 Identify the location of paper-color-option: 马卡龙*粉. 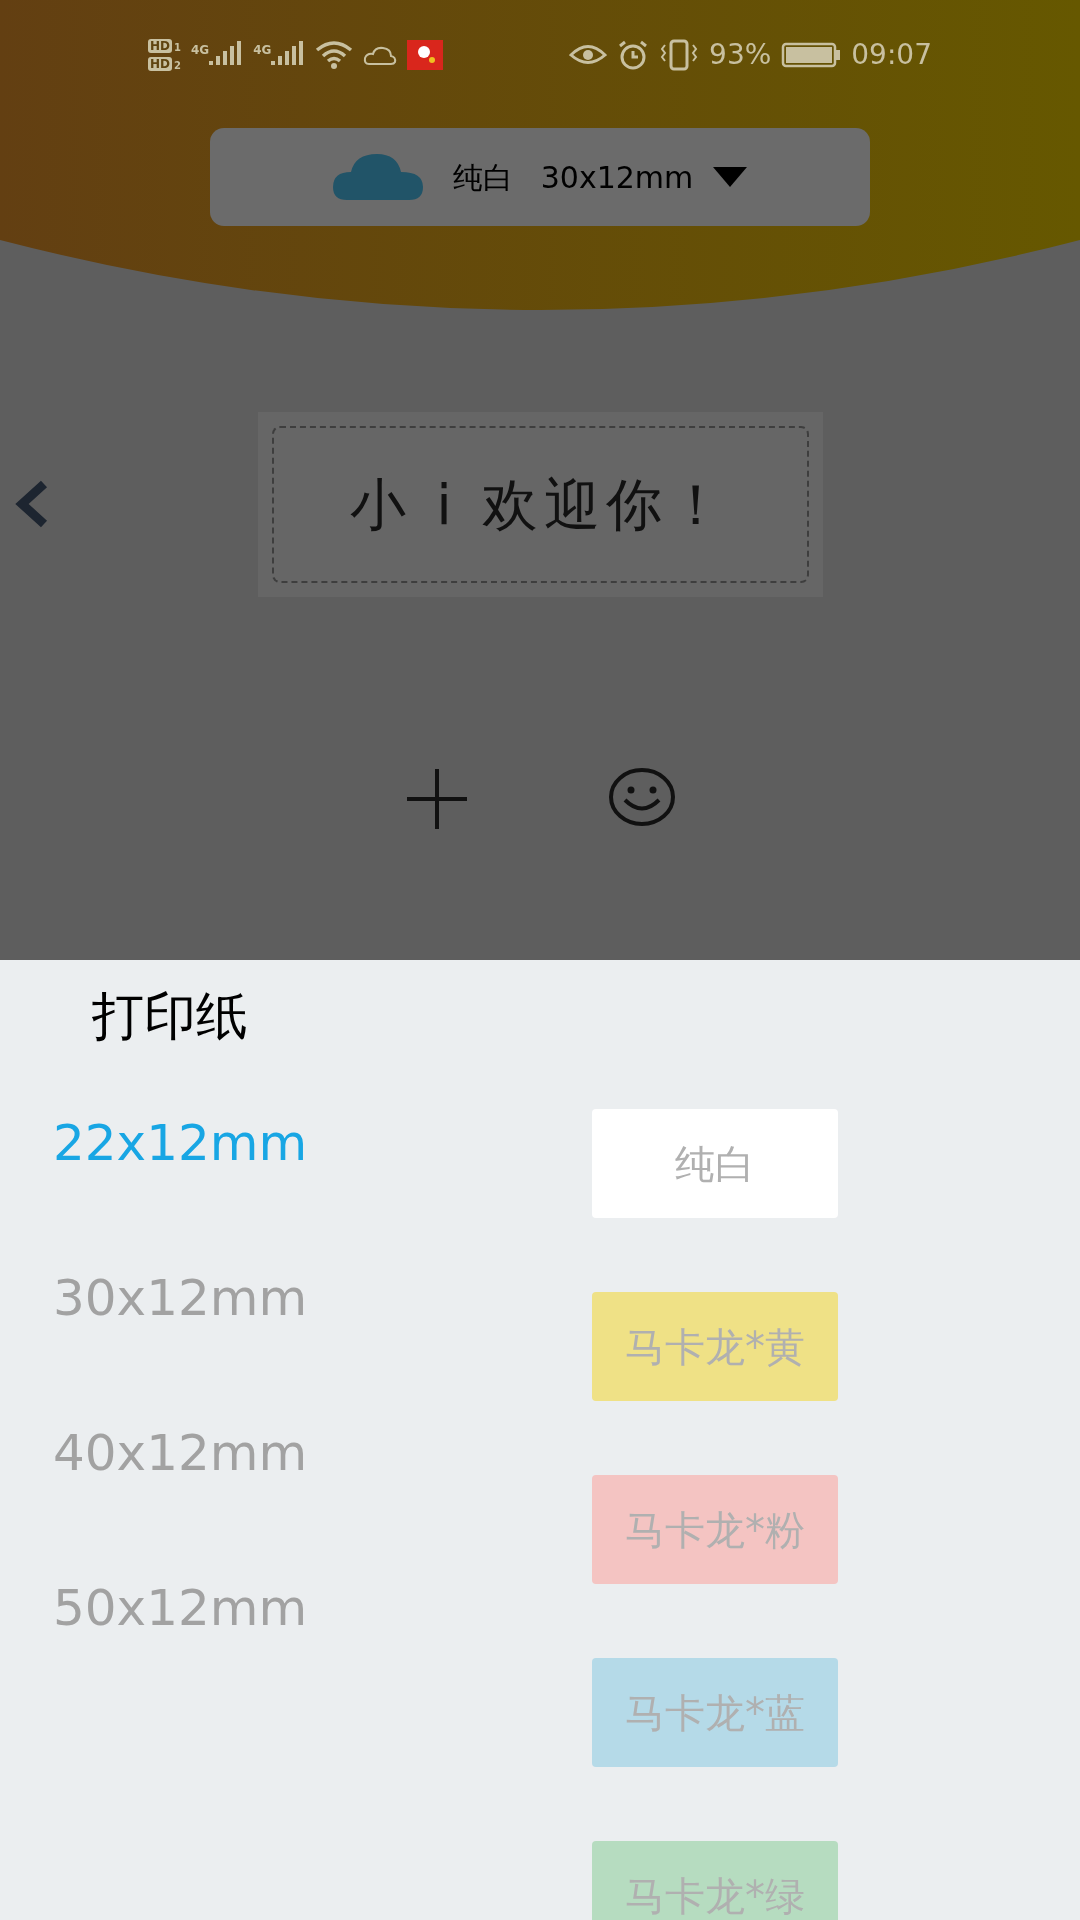
(715, 1529).